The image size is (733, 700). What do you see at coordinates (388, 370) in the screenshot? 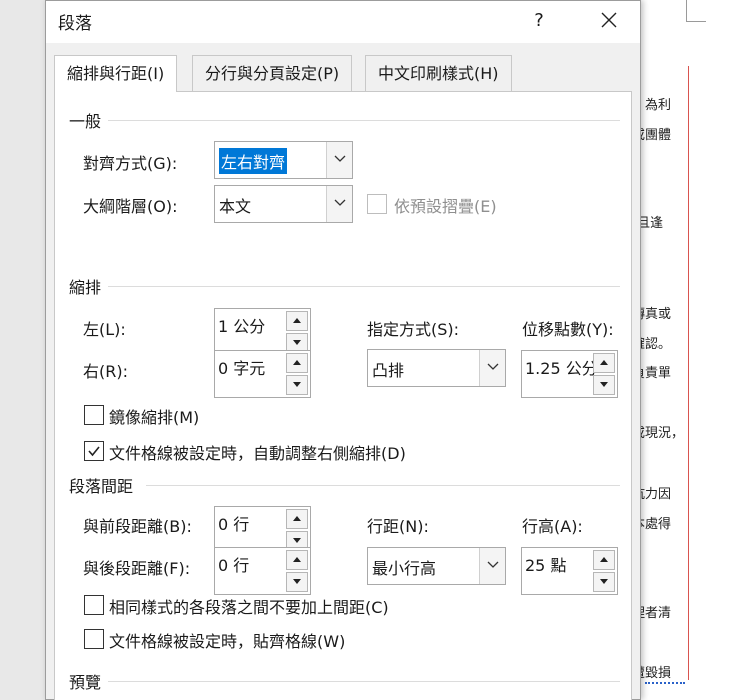
I see `special-indent-value: 凸排` at bounding box center [388, 370].